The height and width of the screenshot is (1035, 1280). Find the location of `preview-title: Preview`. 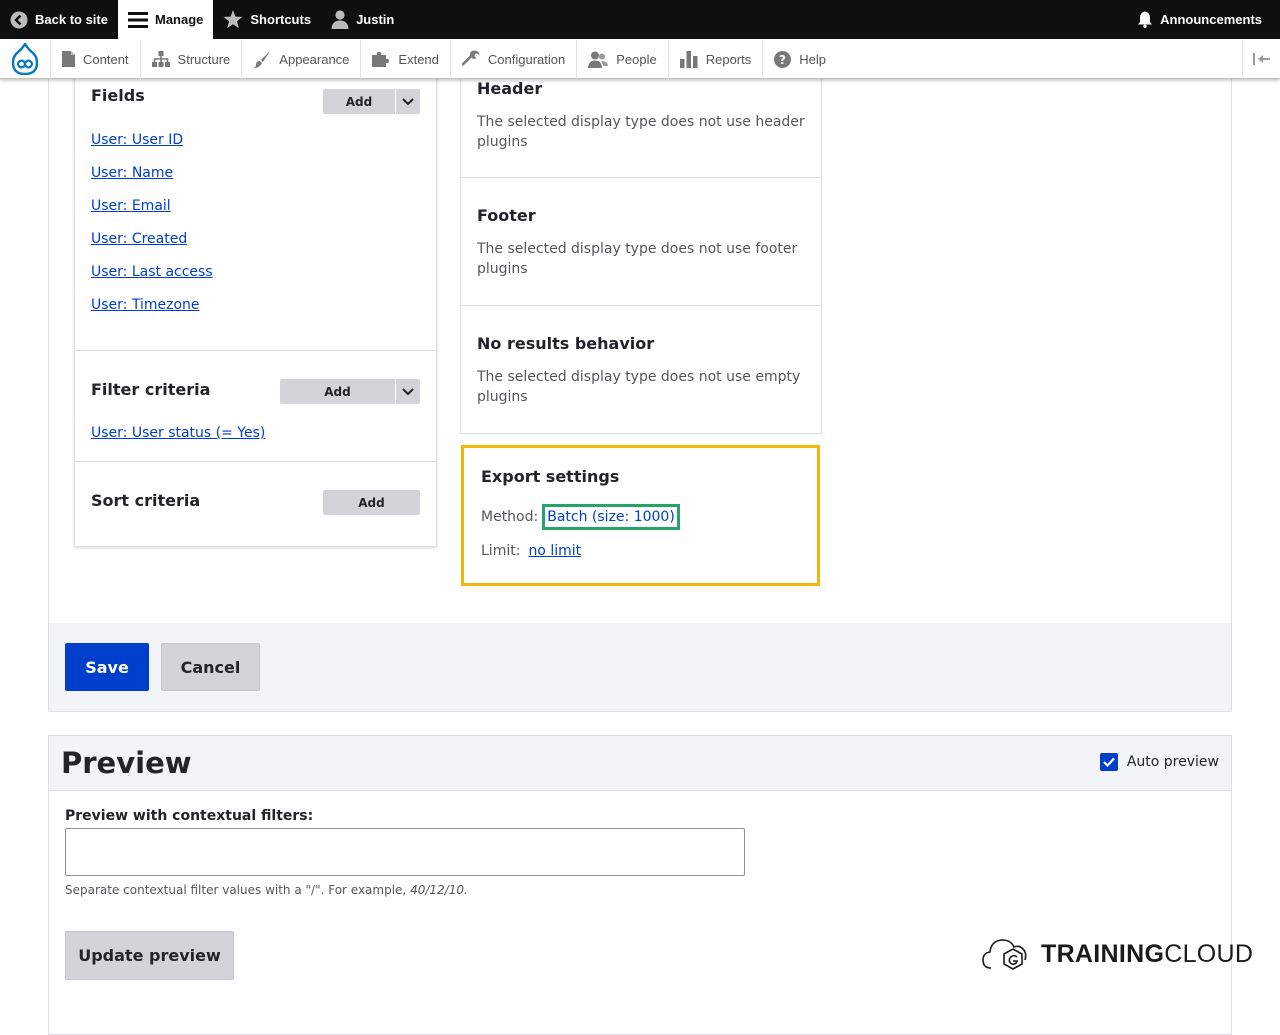

preview-title: Preview is located at coordinates (126, 763).